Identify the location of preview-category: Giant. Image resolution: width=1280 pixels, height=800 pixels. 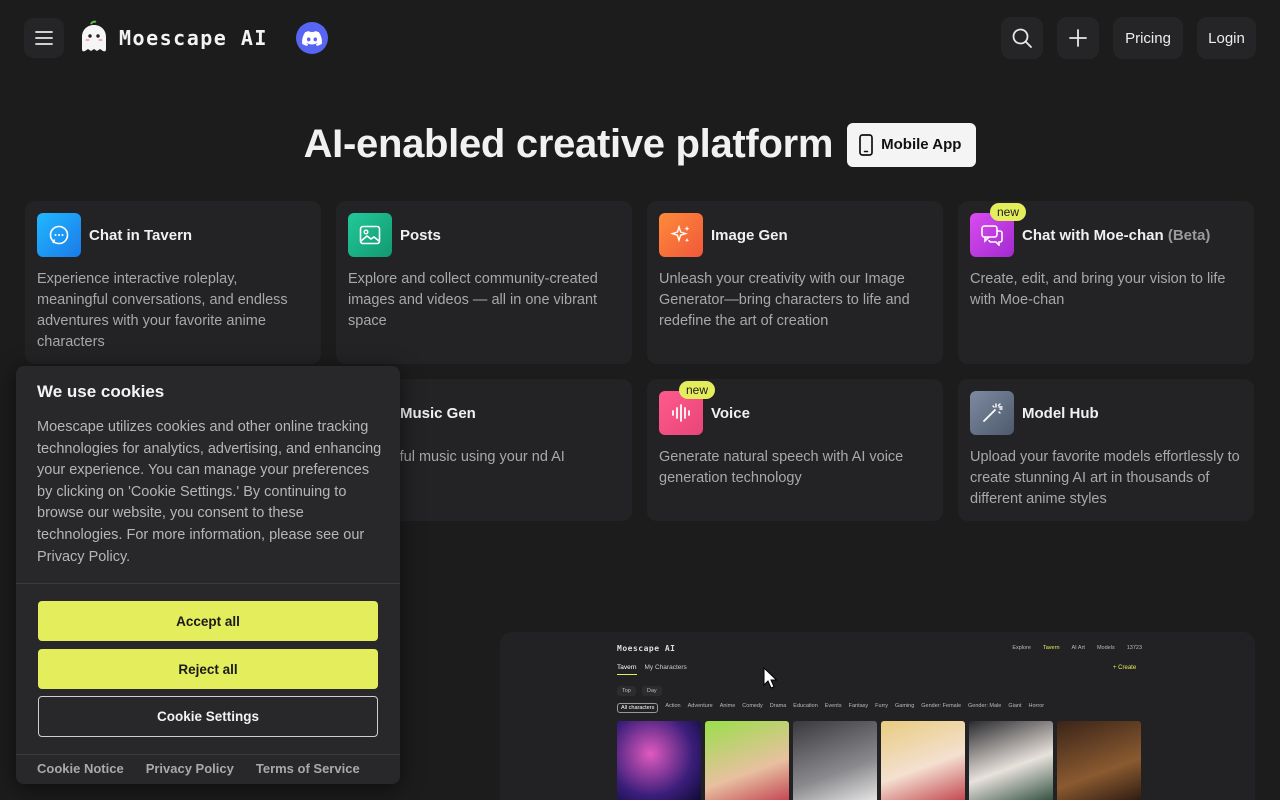
(1015, 706).